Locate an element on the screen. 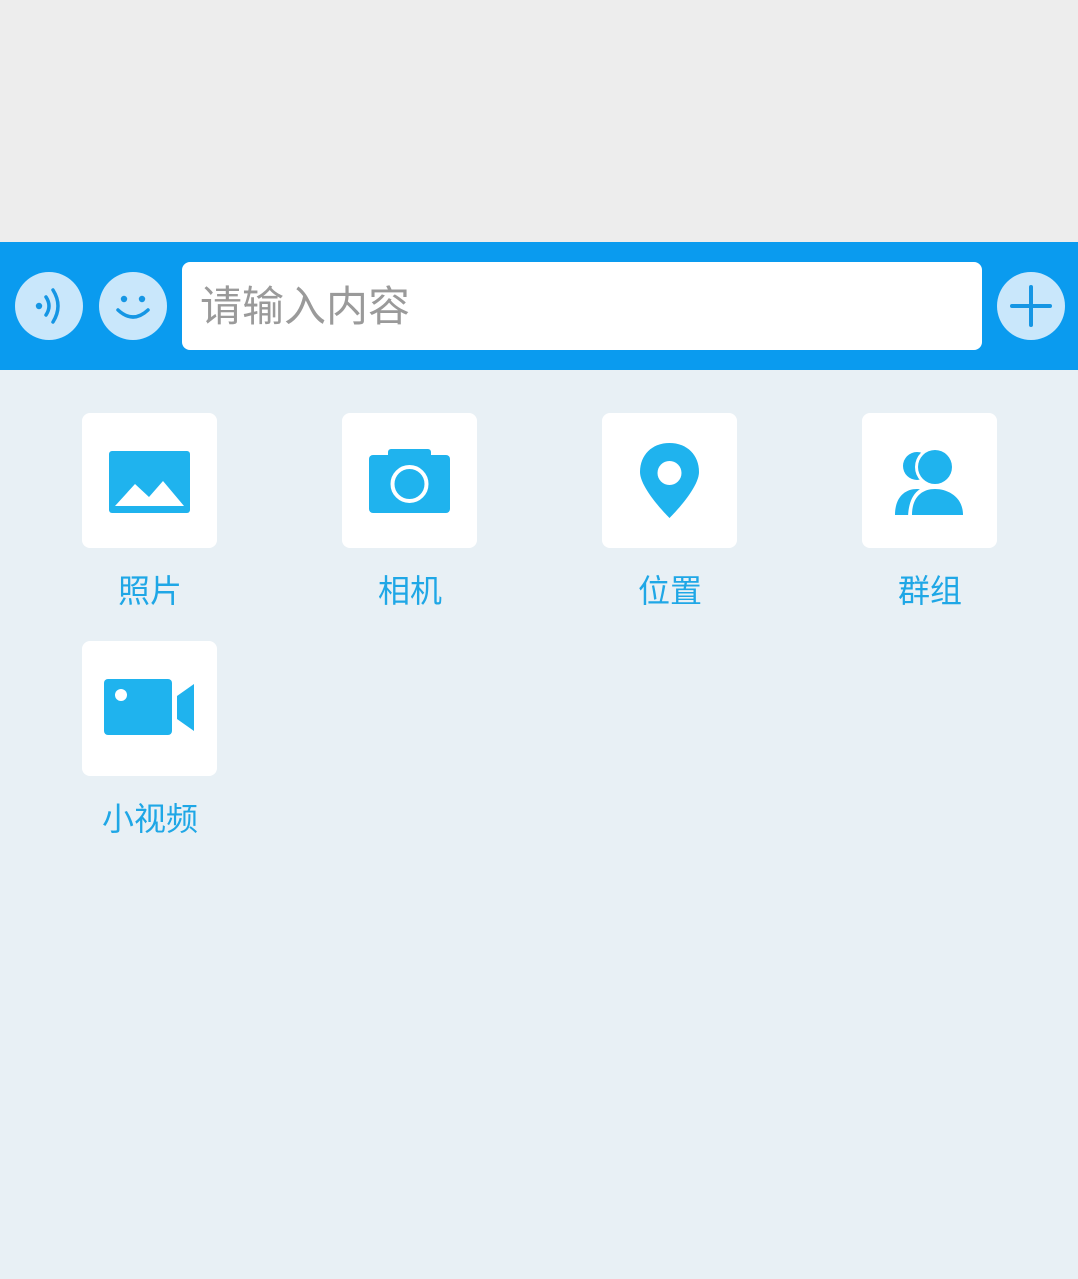  voice-wave-icon is located at coordinates (47, 306).